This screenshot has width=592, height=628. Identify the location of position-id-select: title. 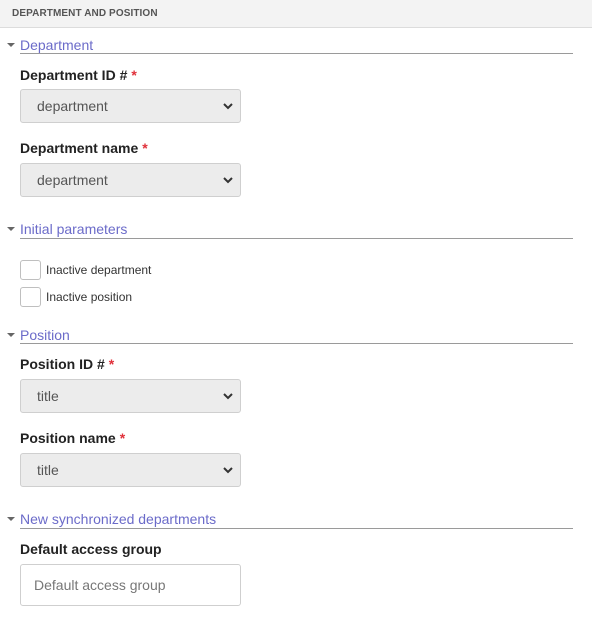
(130, 396).